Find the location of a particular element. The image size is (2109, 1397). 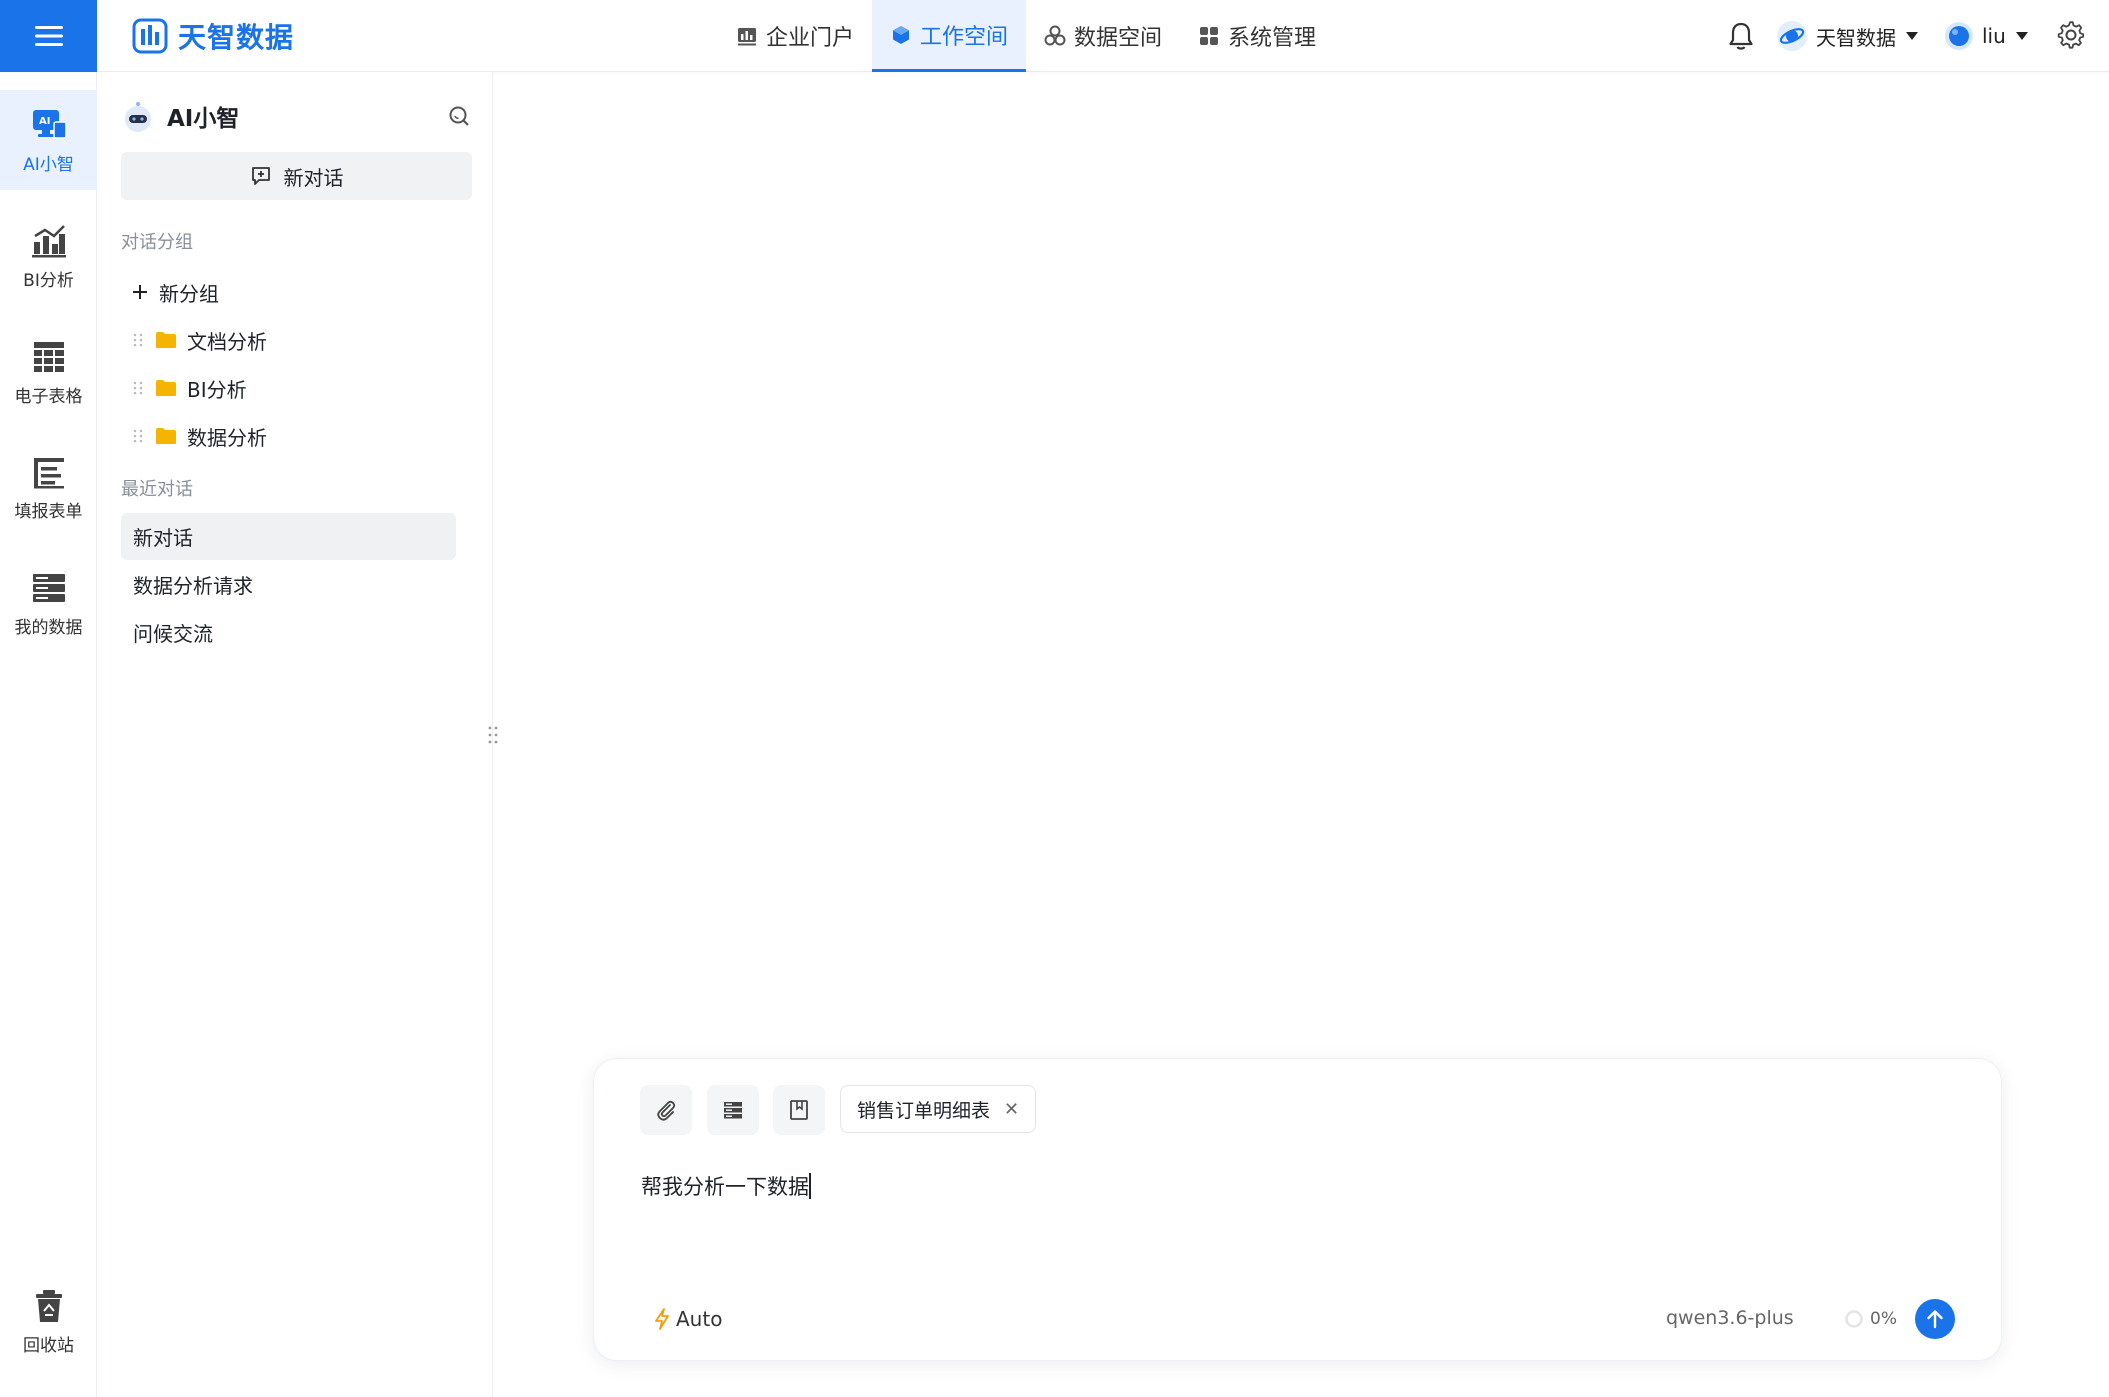

top-bar: 天智数据 企业门户 工作空间 数据空间 系统管理 天智数据 liu is located at coordinates (1054, 36).